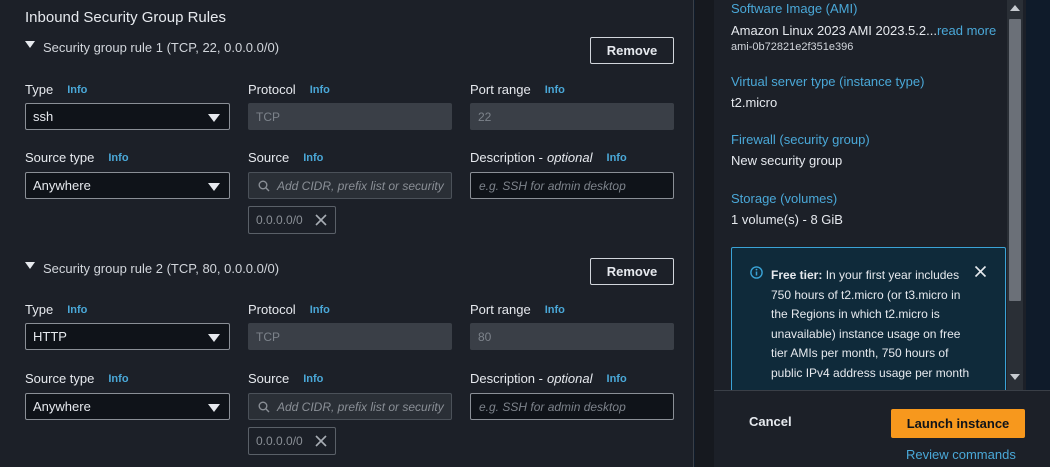 The width and height of the screenshot is (1050, 467). I want to click on rule-1-source-type-label: Source type Info, so click(77, 157).